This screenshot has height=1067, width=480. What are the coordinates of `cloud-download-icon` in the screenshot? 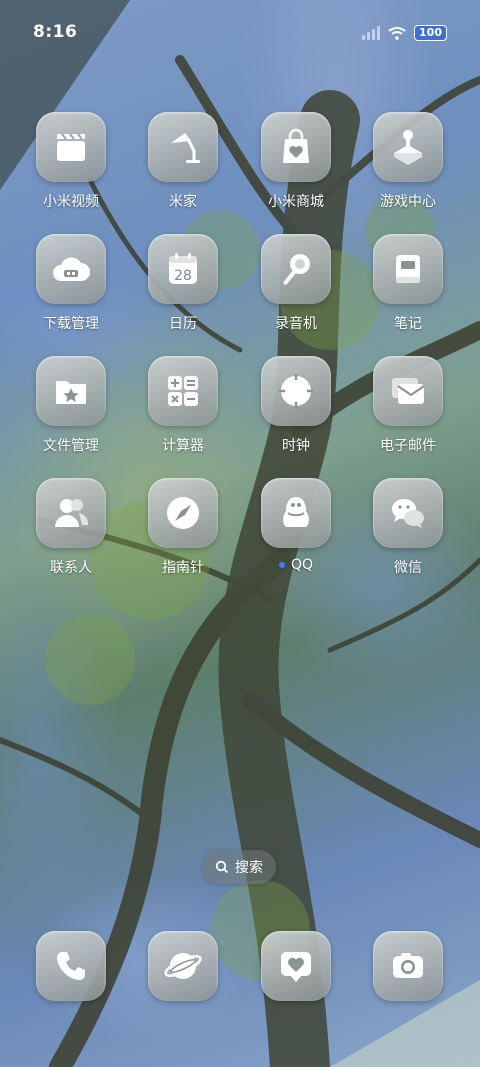 It's located at (71, 269).